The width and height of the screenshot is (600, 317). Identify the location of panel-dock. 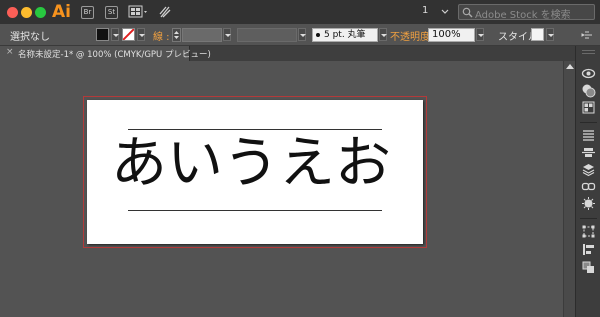
(587, 181).